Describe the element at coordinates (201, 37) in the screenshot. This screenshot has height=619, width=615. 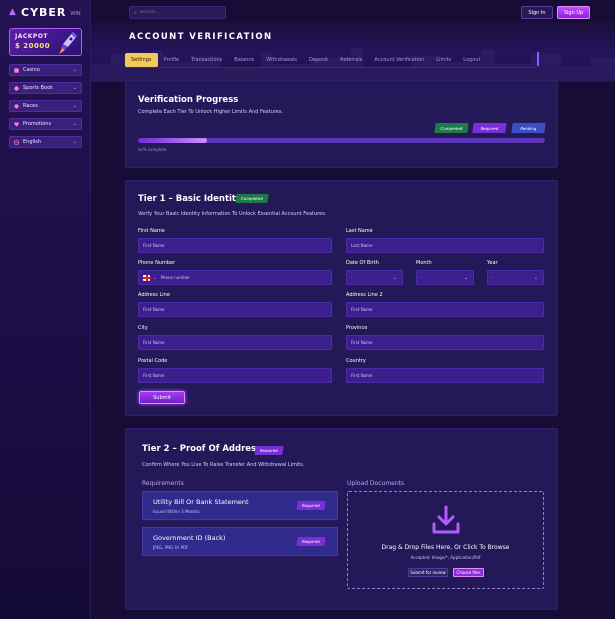
I see `page-title: ACCOUNT VERIFICATION` at that location.